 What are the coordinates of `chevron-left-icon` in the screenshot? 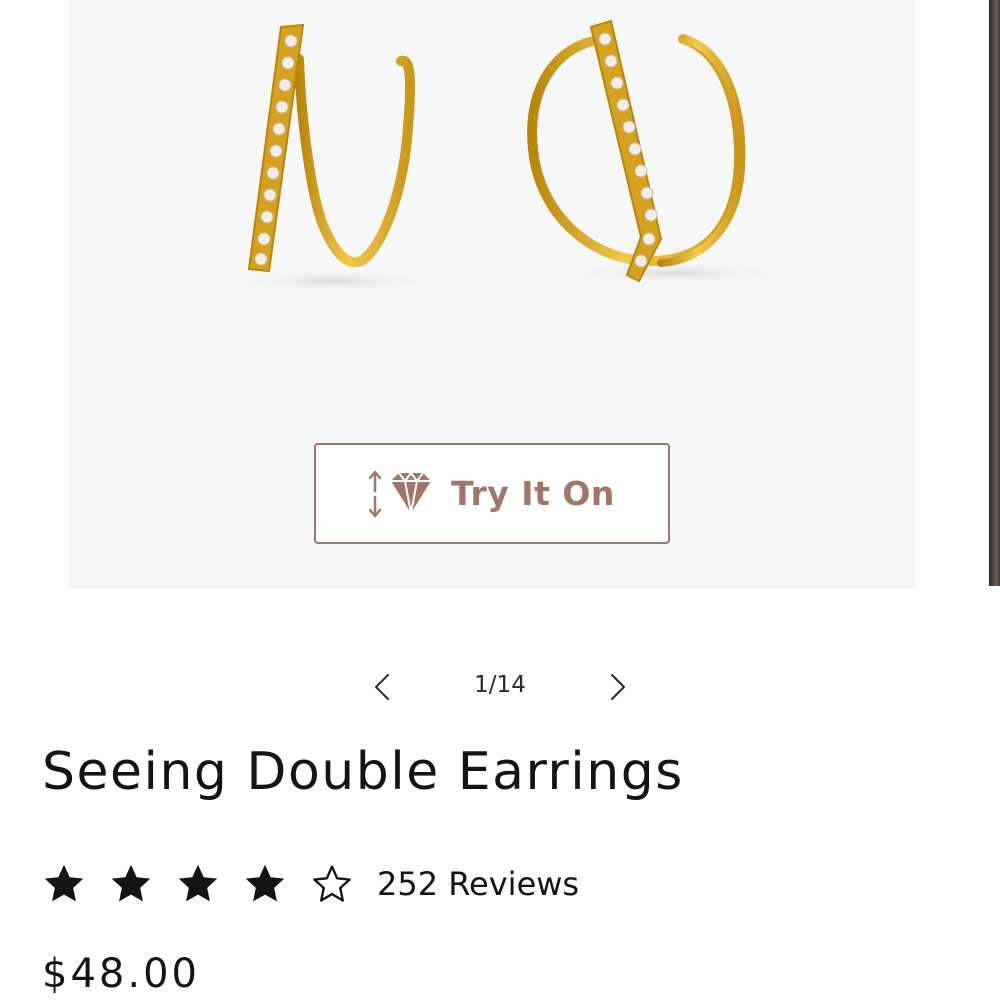 It's located at (383, 687).